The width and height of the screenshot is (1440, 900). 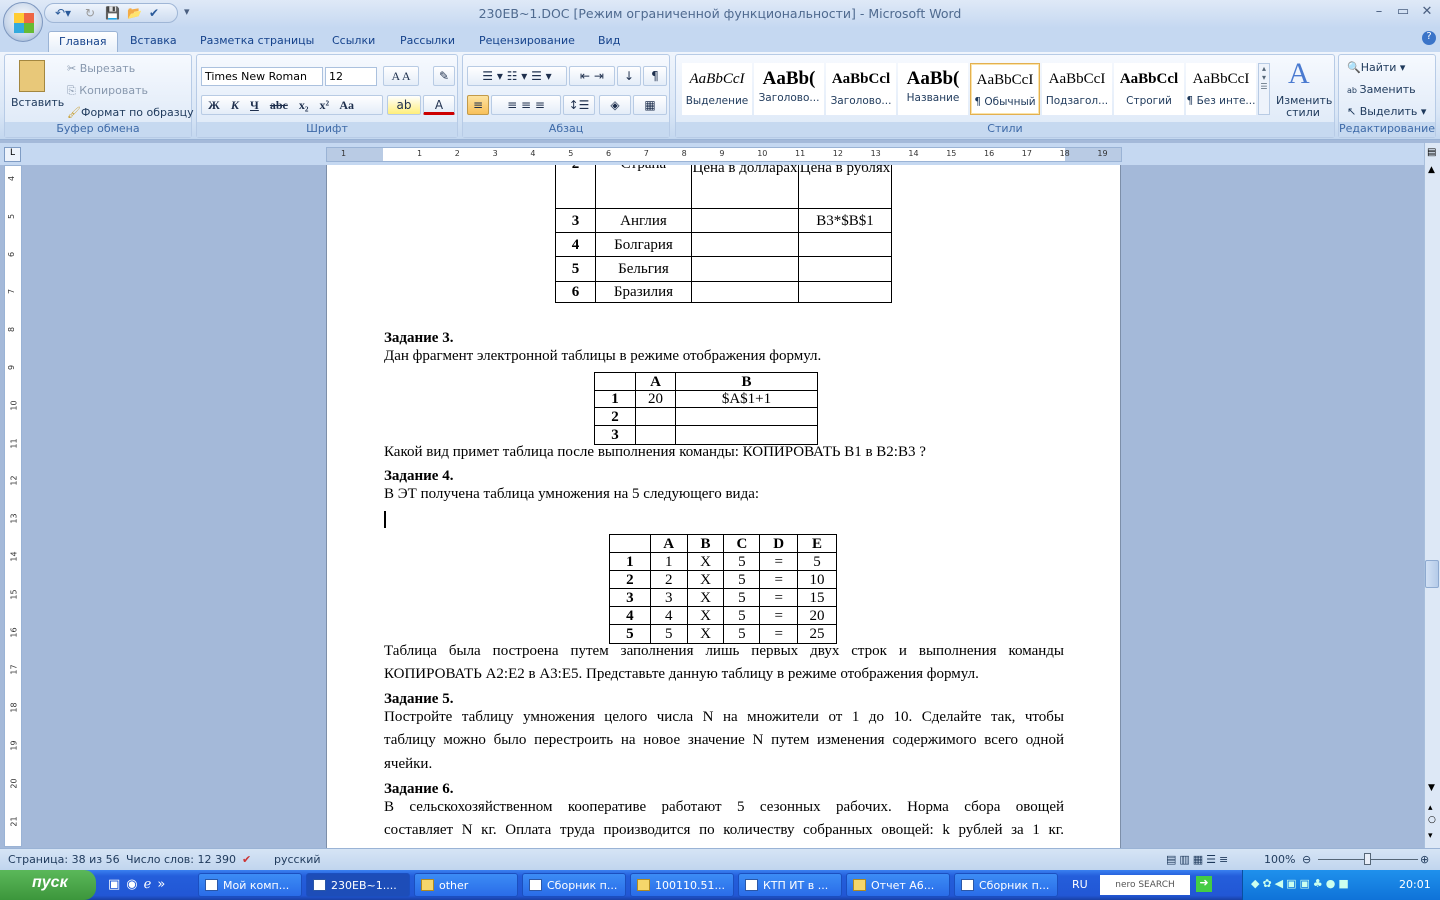 What do you see at coordinates (1427, 11) in the screenshot?
I see `close-button: ✕` at bounding box center [1427, 11].